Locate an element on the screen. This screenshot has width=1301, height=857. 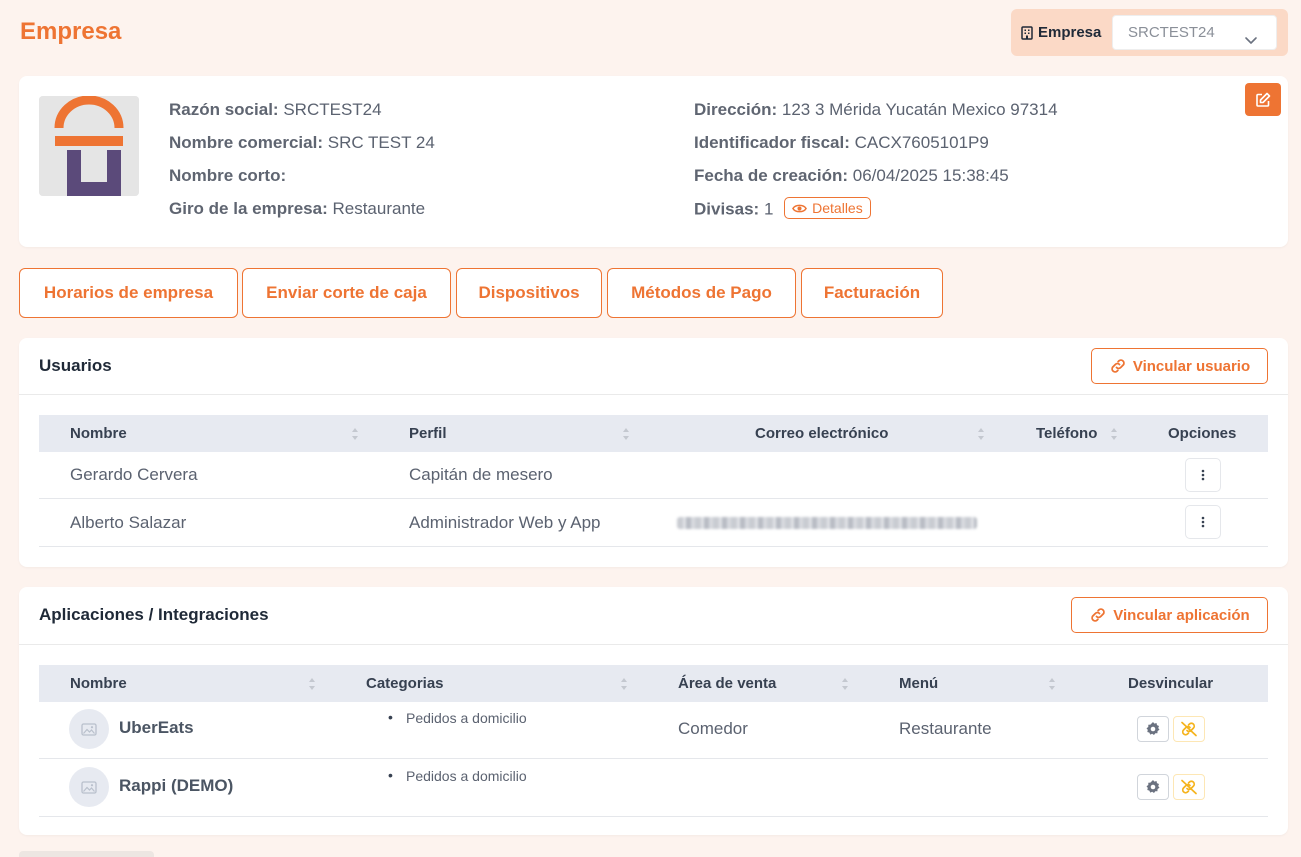
company-select: SRCTEST24 is located at coordinates (1194, 32).